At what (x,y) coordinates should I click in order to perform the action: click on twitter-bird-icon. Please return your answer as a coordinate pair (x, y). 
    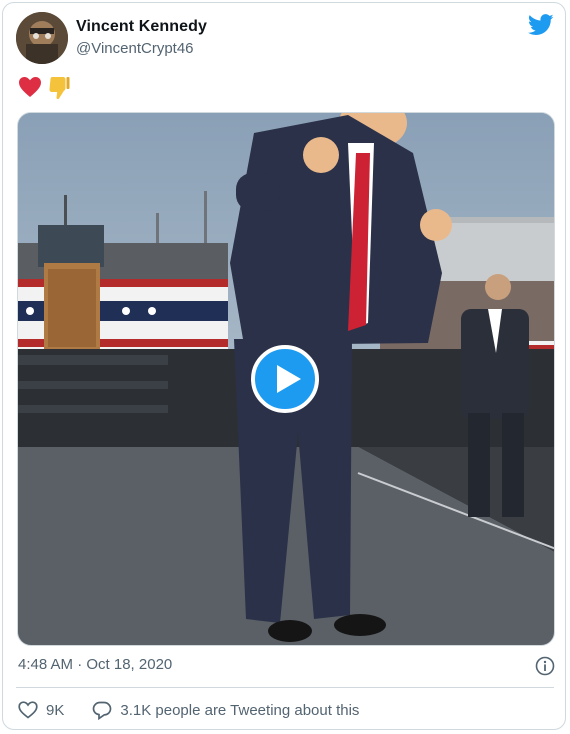
    Looking at the image, I should click on (541, 25).